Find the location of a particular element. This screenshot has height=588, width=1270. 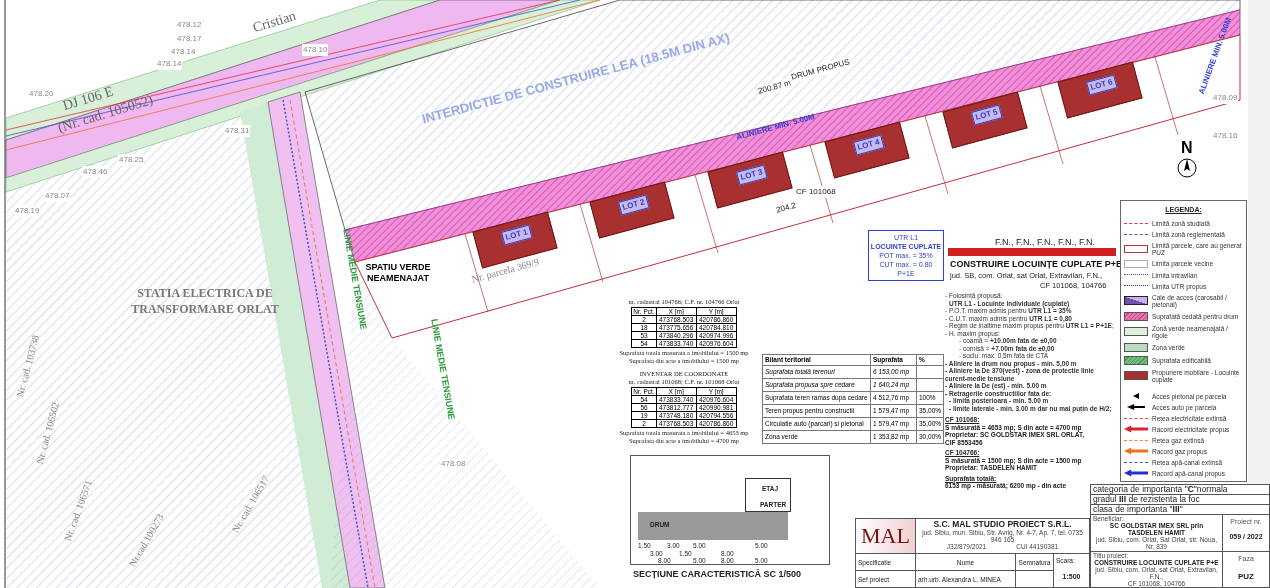

elevation-label: 478.08 is located at coordinates (453, 464).